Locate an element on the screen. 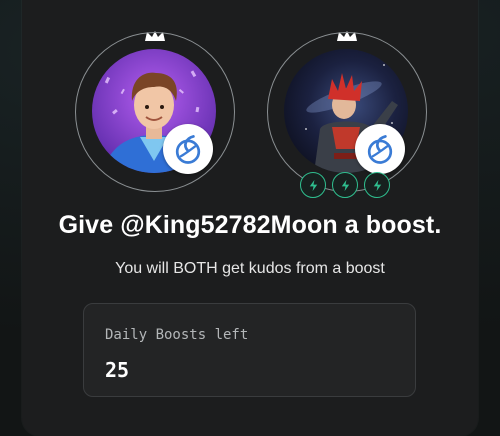 The image size is (500, 436). daily-boosts-value: 25 is located at coordinates (117, 370).